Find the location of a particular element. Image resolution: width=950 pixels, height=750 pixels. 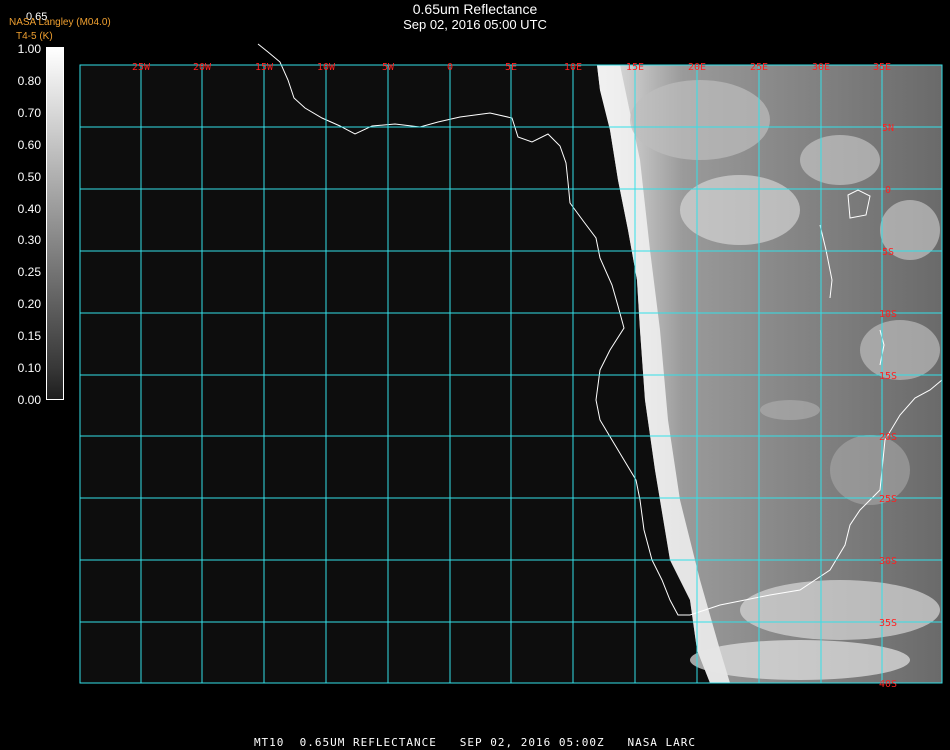

longitude-label: 5W is located at coordinates (388, 67).